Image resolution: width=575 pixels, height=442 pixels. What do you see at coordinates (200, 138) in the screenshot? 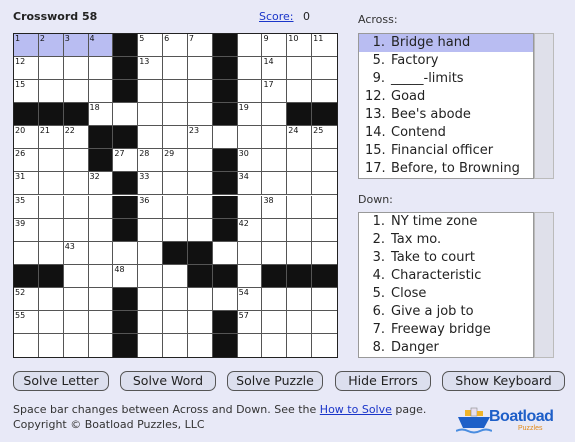
I see `grid-cell: 23` at bounding box center [200, 138].